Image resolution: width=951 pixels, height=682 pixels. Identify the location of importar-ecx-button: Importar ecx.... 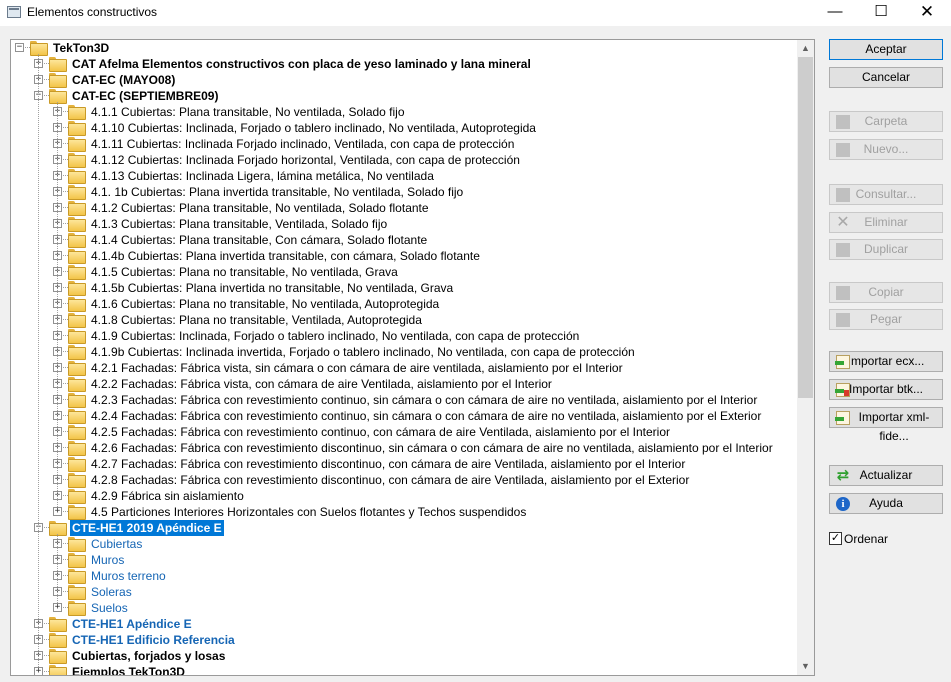
(886, 361).